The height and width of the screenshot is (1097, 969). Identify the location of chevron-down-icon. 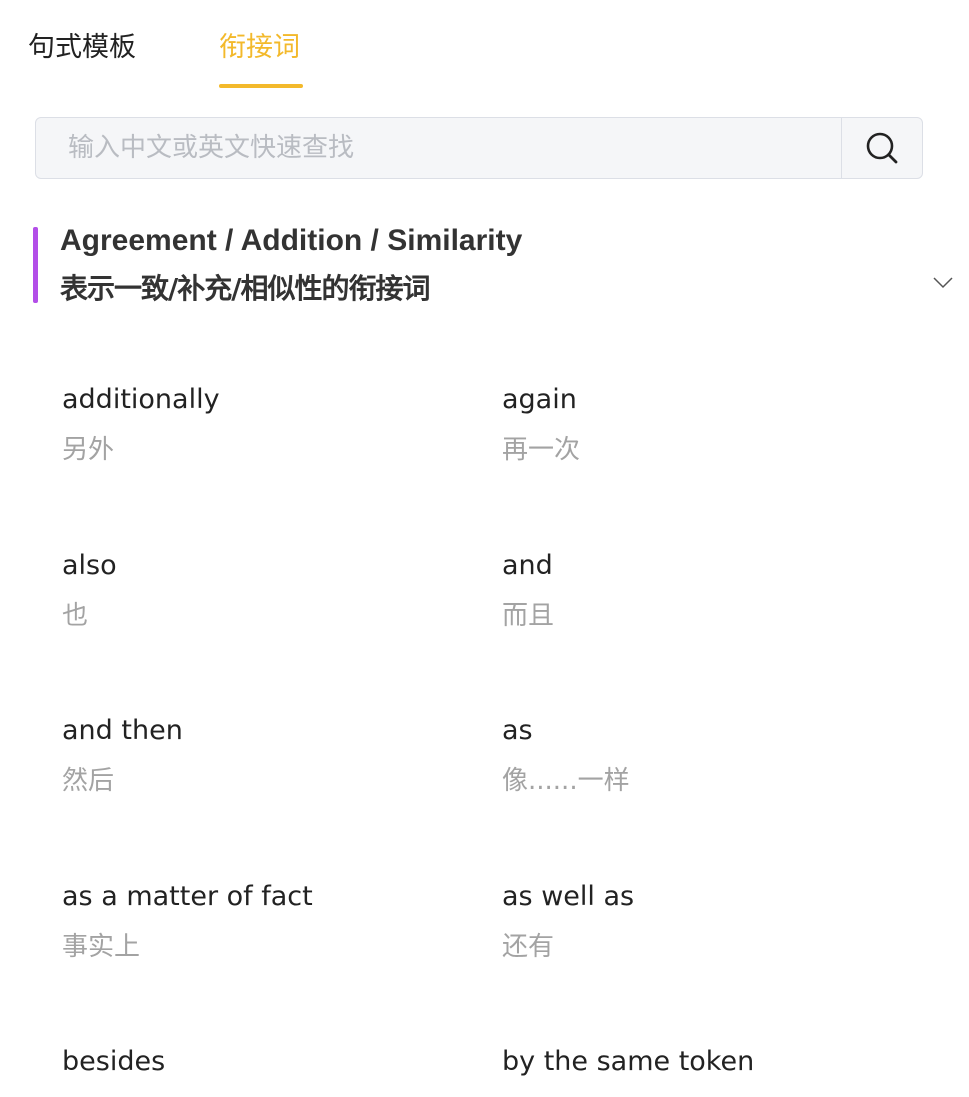
(943, 282).